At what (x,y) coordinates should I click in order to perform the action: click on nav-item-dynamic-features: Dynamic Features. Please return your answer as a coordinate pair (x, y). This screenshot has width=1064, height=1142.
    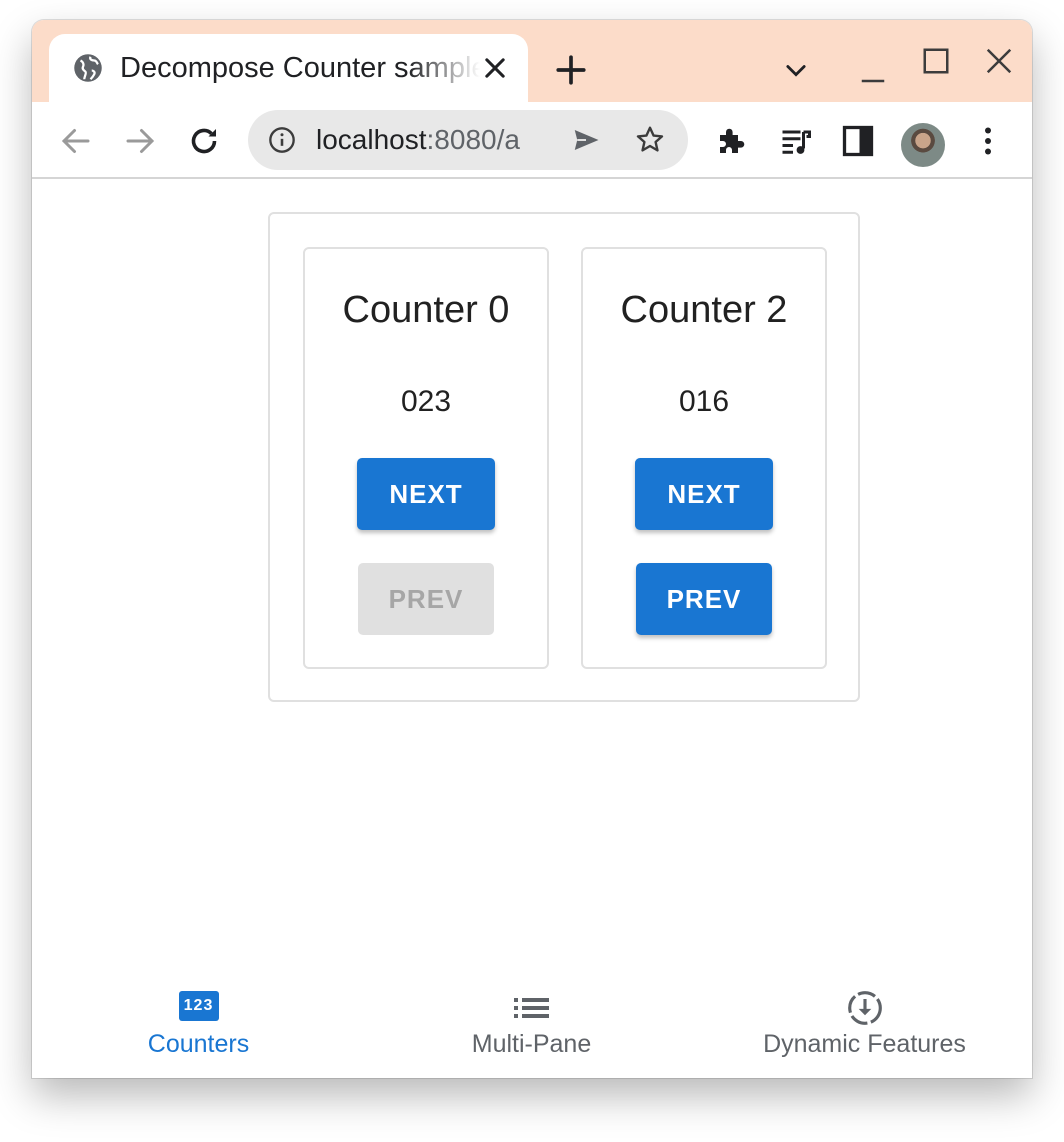
    Looking at the image, I should click on (864, 1030).